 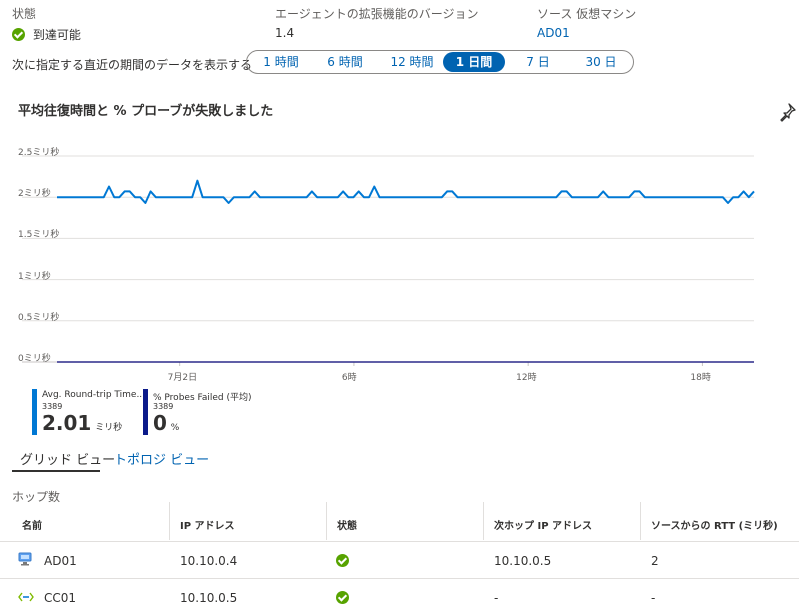 What do you see at coordinates (161, 458) in the screenshot?
I see `tab-topology-view: トポロジ ビュー` at bounding box center [161, 458].